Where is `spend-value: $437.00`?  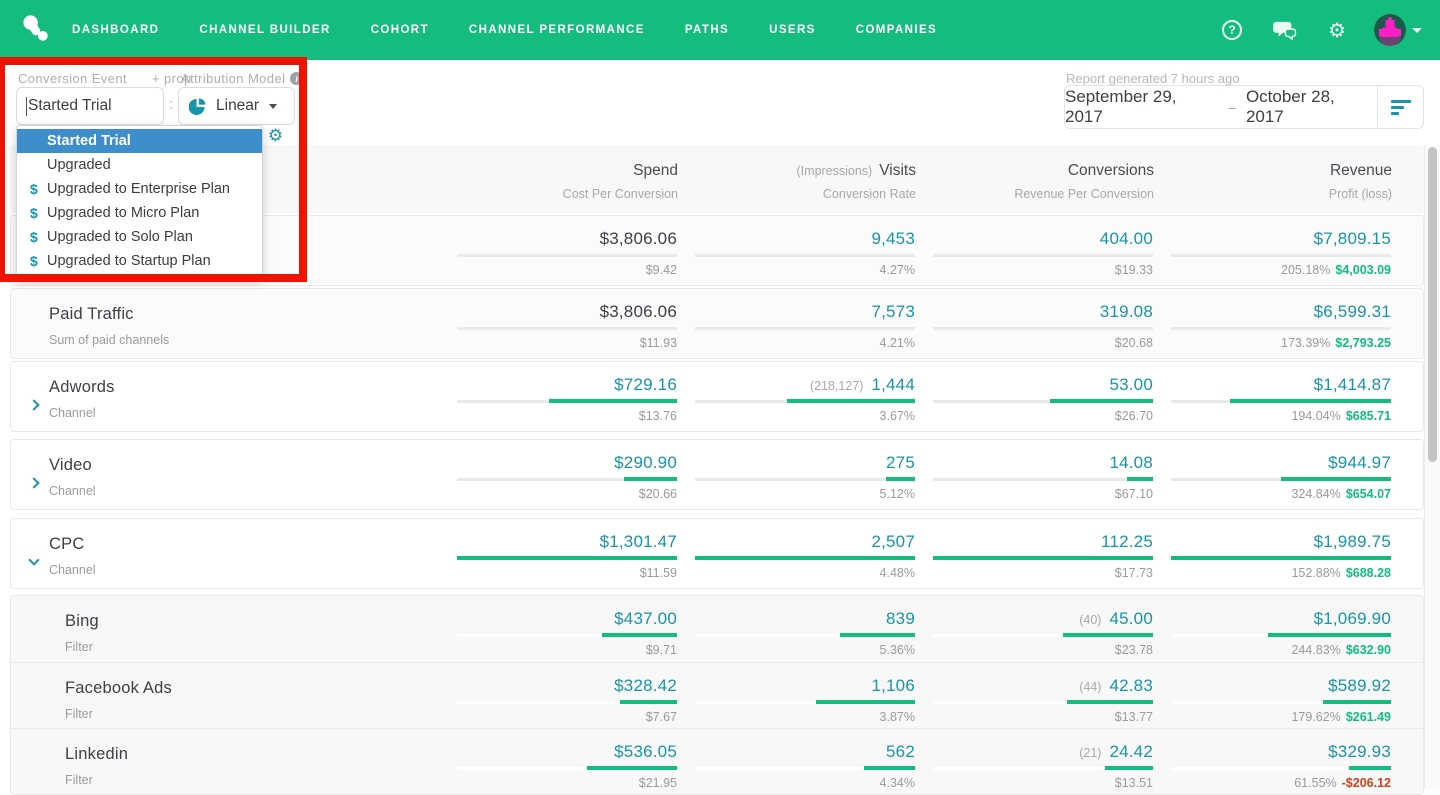
spend-value: $437.00 is located at coordinates (645, 619).